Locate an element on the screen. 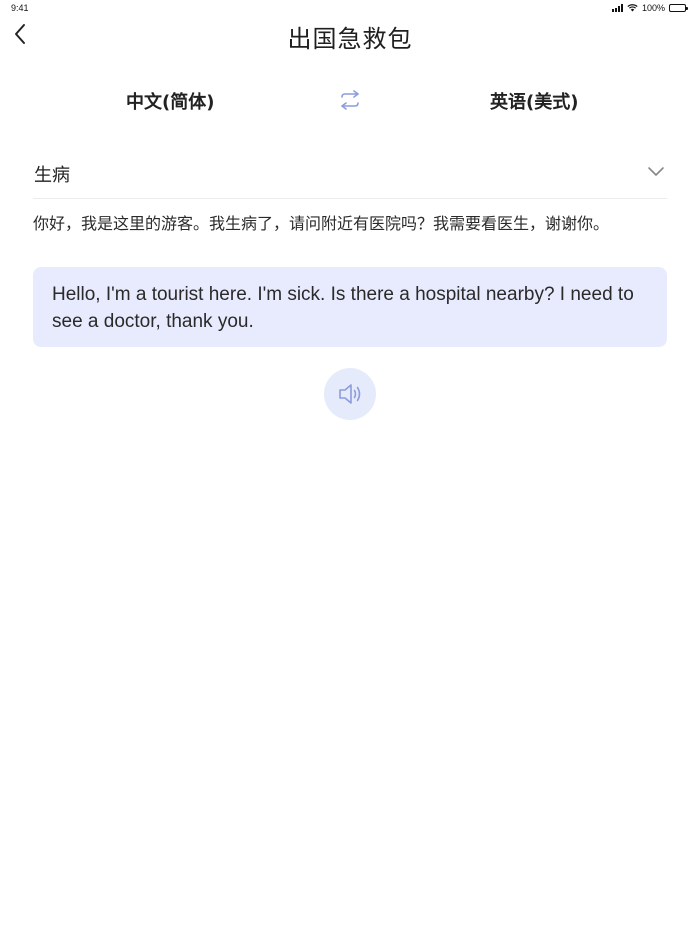 The width and height of the screenshot is (700, 934). wifi-icon is located at coordinates (632, 8).